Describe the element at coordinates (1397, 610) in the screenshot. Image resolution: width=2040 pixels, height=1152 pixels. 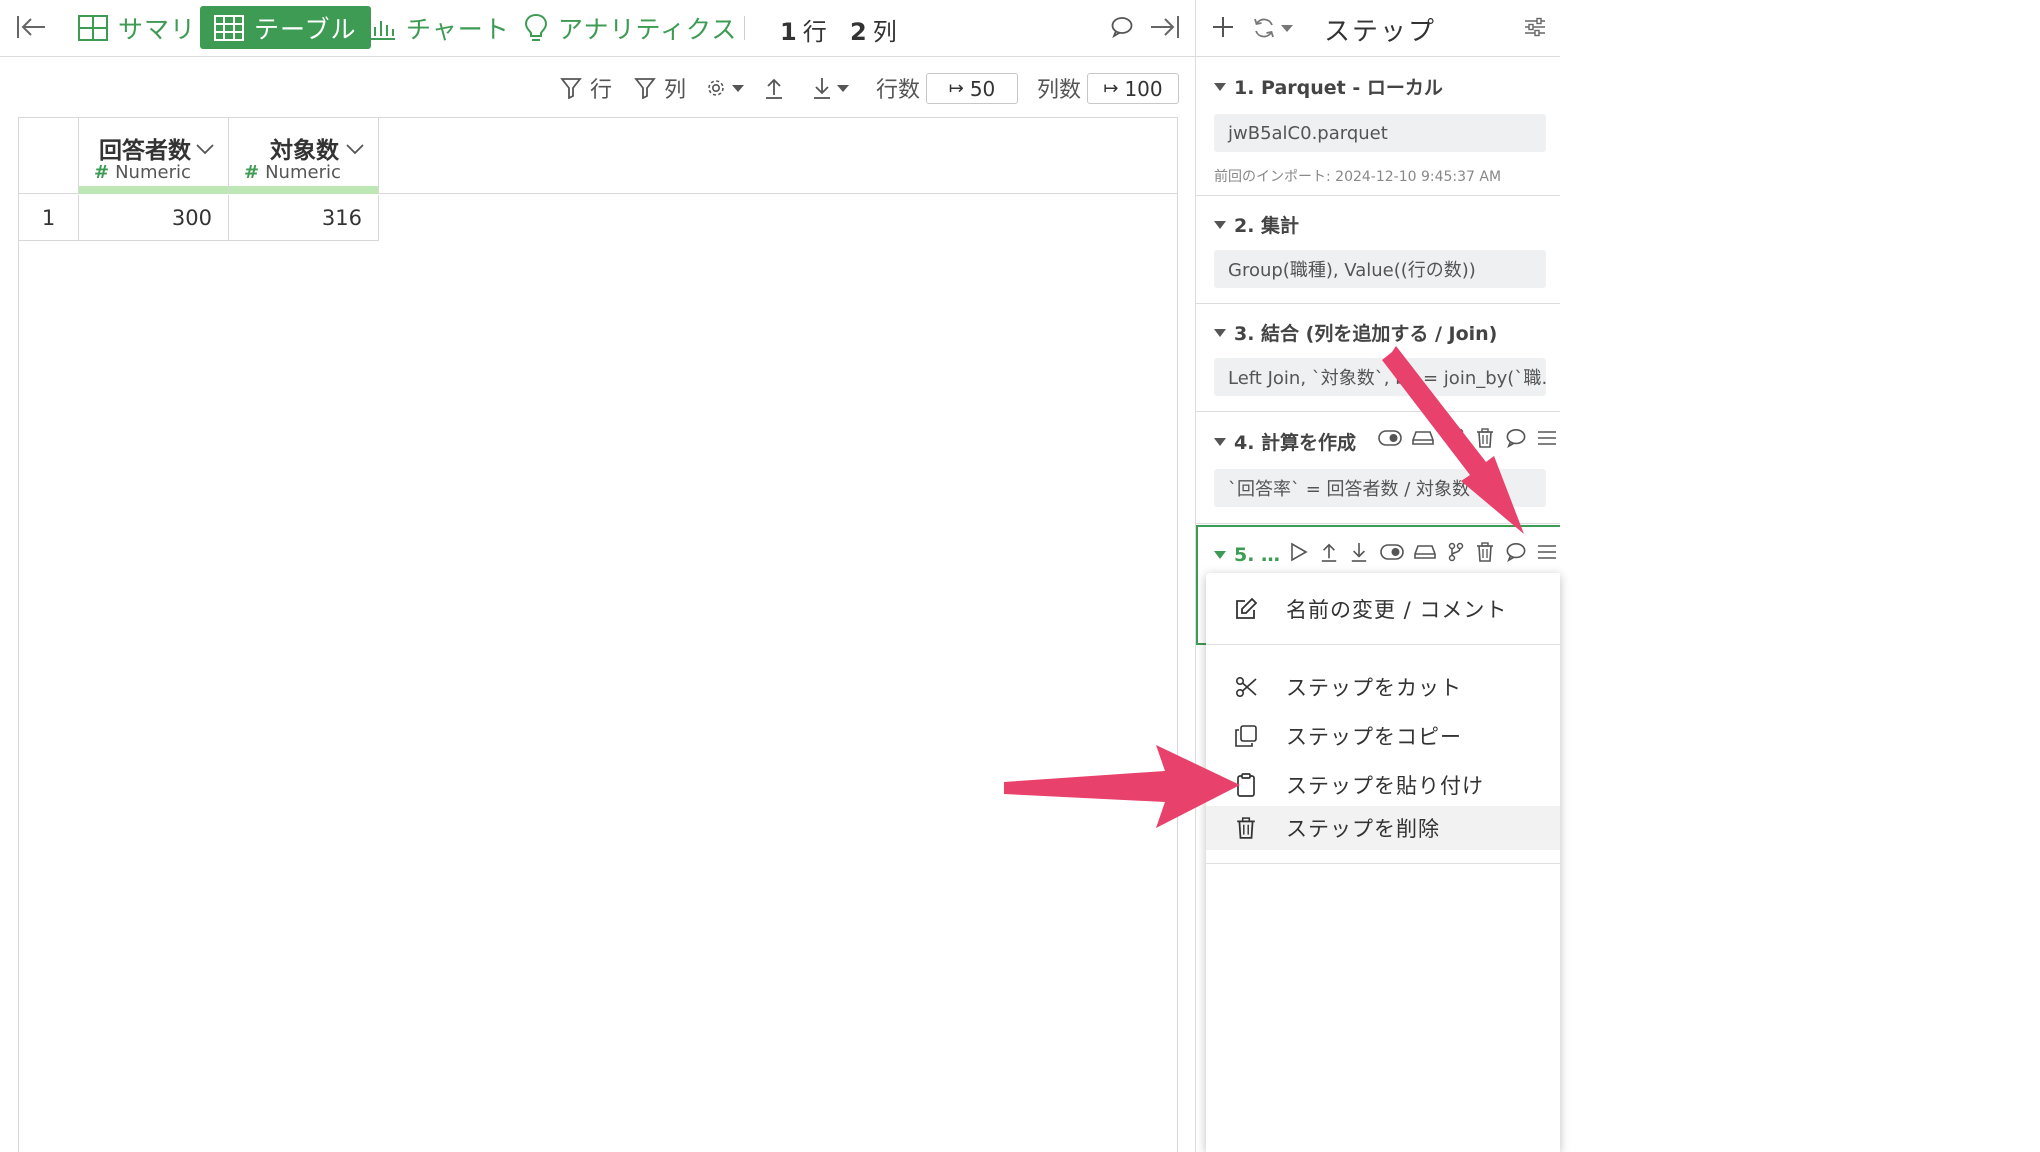
I see `menu-item-label: 名前の変更 / コメント` at that location.